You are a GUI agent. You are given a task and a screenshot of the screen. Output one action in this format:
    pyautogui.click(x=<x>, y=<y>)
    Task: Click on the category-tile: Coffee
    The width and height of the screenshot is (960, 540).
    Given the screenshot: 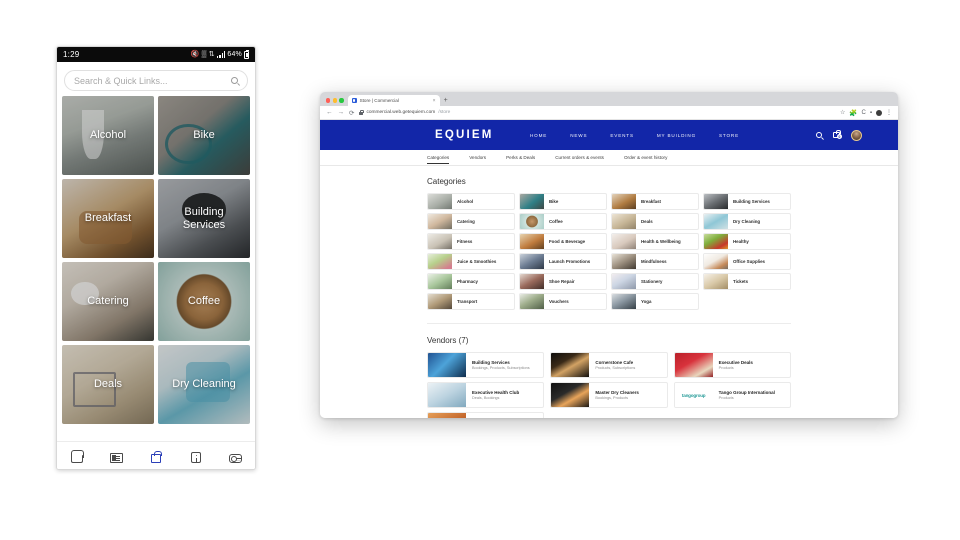 What is the action you would take?
    pyautogui.click(x=204, y=301)
    